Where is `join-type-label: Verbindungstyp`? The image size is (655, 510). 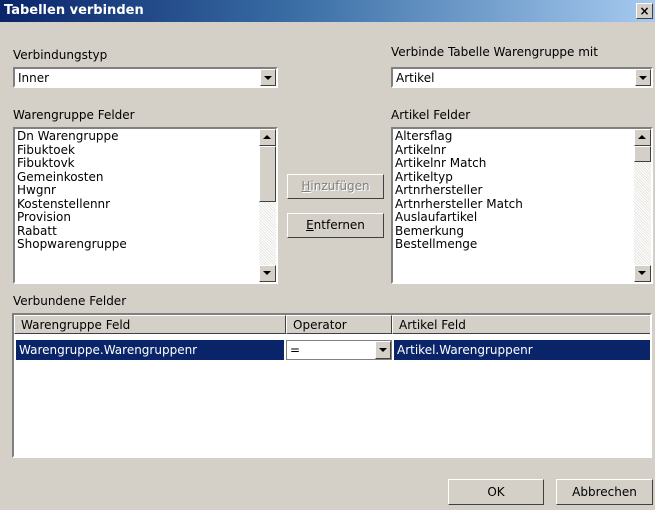 join-type-label: Verbindungstyp is located at coordinates (60, 55).